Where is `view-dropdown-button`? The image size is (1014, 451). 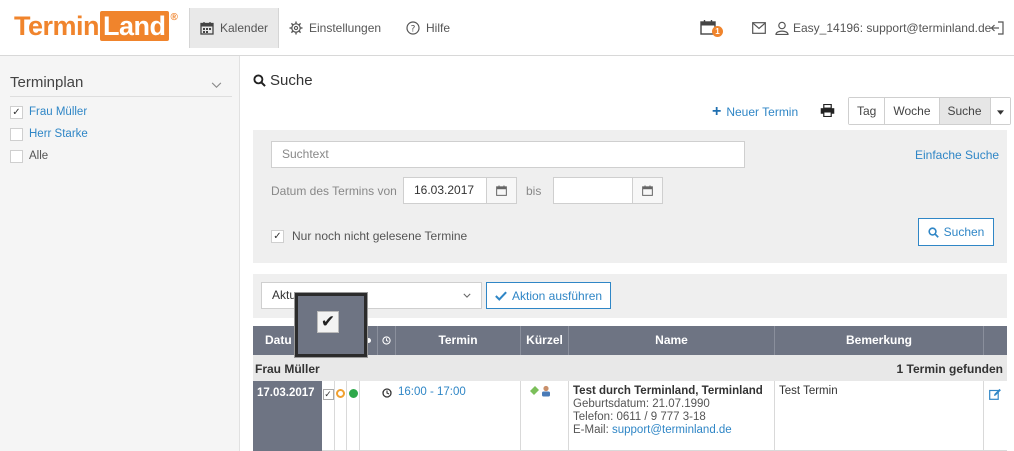
view-dropdown-button is located at coordinates (1000, 111).